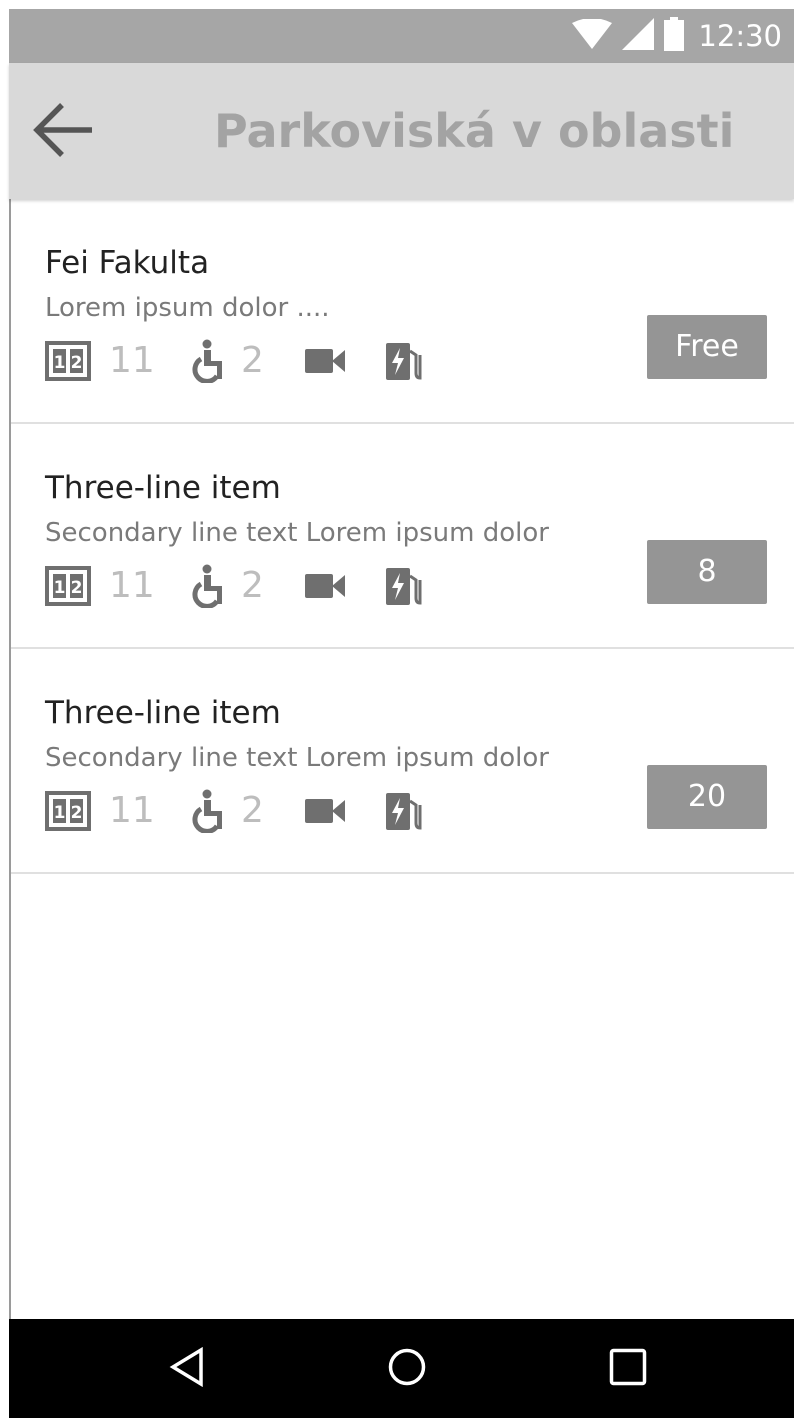 Image resolution: width=794 pixels, height=1418 pixels. What do you see at coordinates (127, 263) in the screenshot?
I see `parking-name: Fei Fakulta` at bounding box center [127, 263].